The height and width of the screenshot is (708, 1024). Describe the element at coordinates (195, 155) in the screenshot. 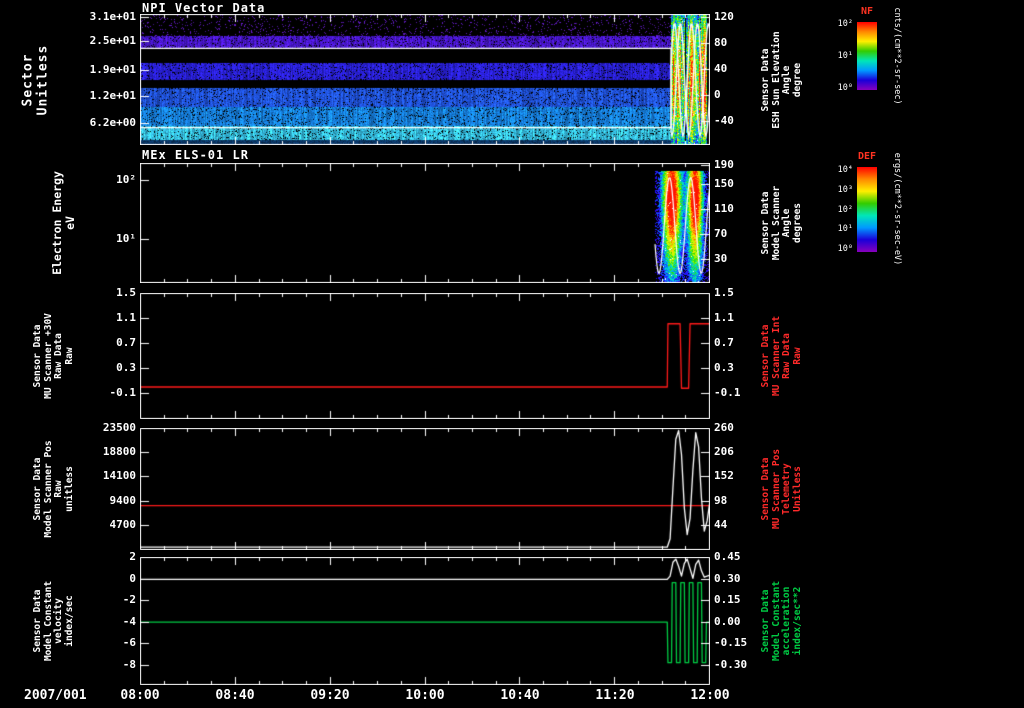

I see `panel-title-els: MEx ELS-01 LR` at that location.